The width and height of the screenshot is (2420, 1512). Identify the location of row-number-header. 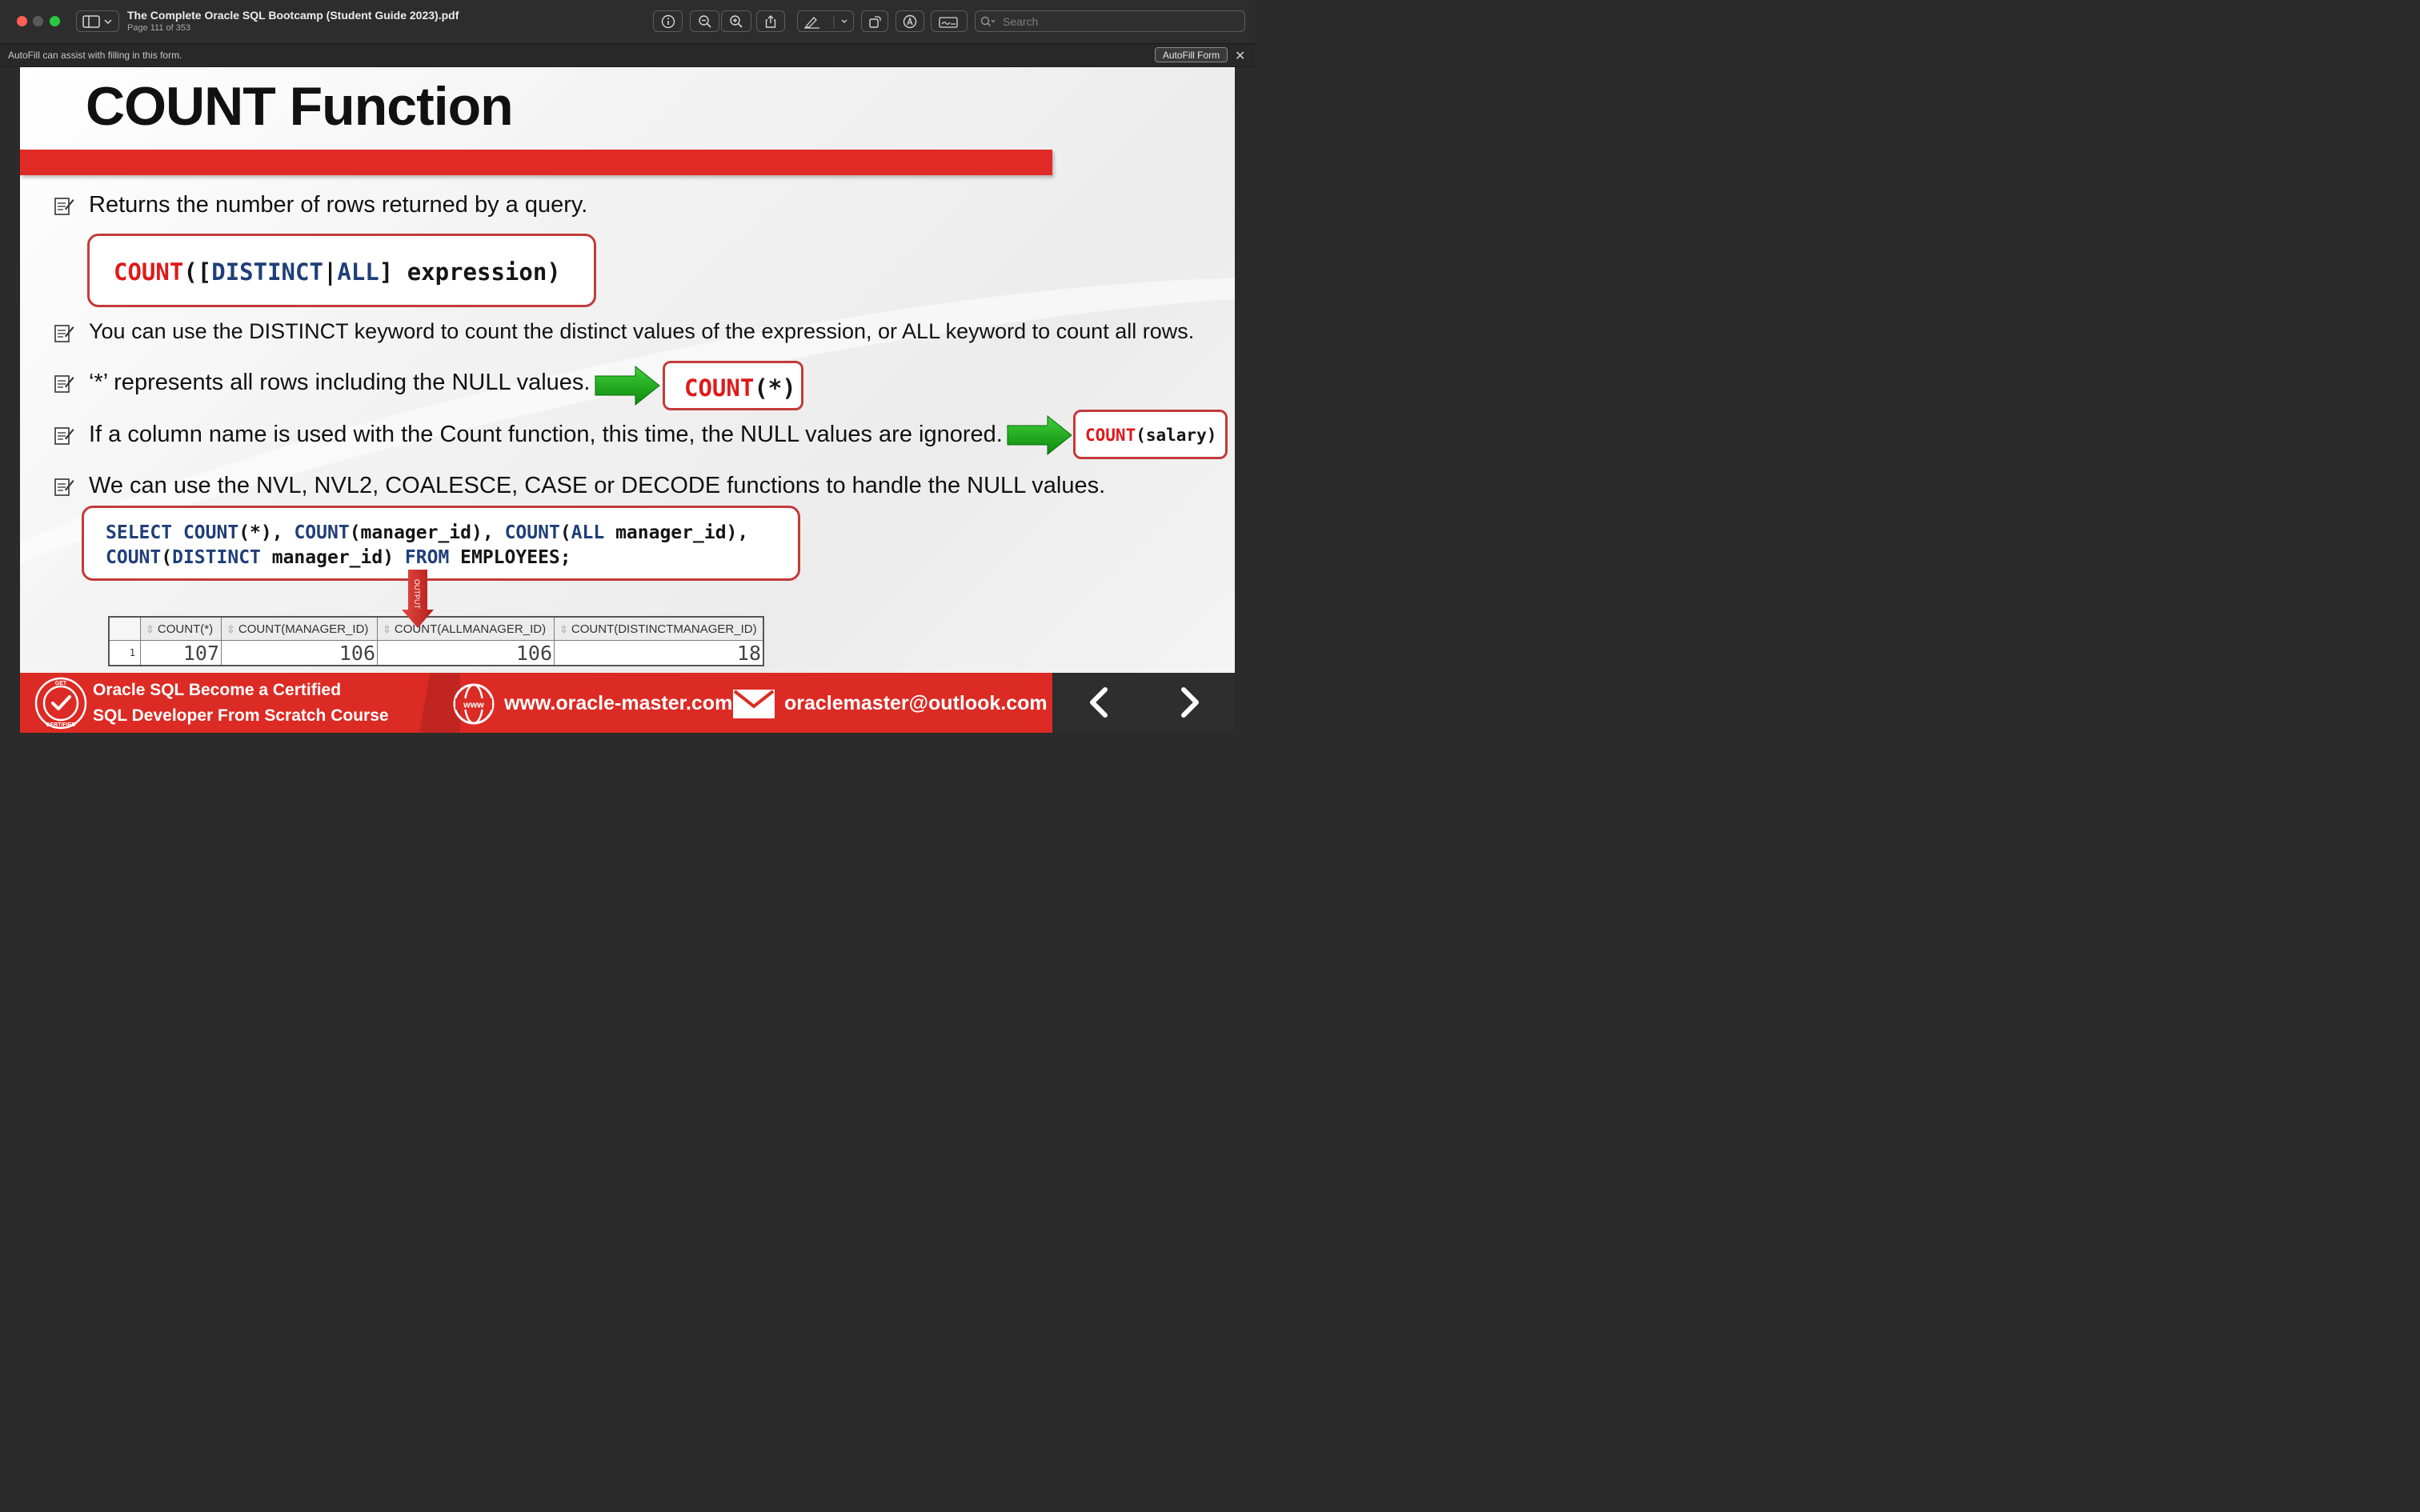
(124, 628).